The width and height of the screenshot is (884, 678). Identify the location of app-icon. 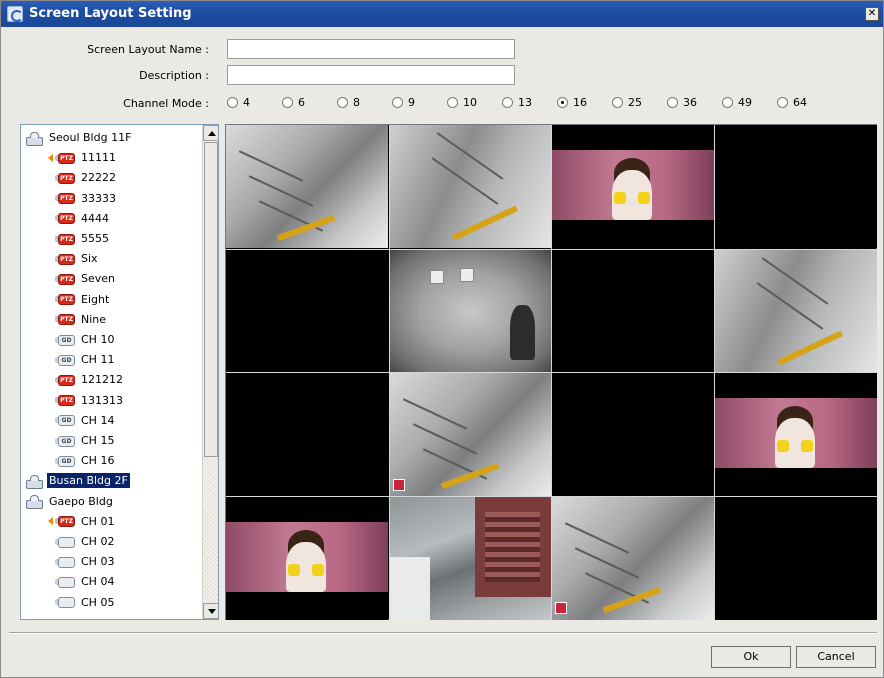
(15, 14).